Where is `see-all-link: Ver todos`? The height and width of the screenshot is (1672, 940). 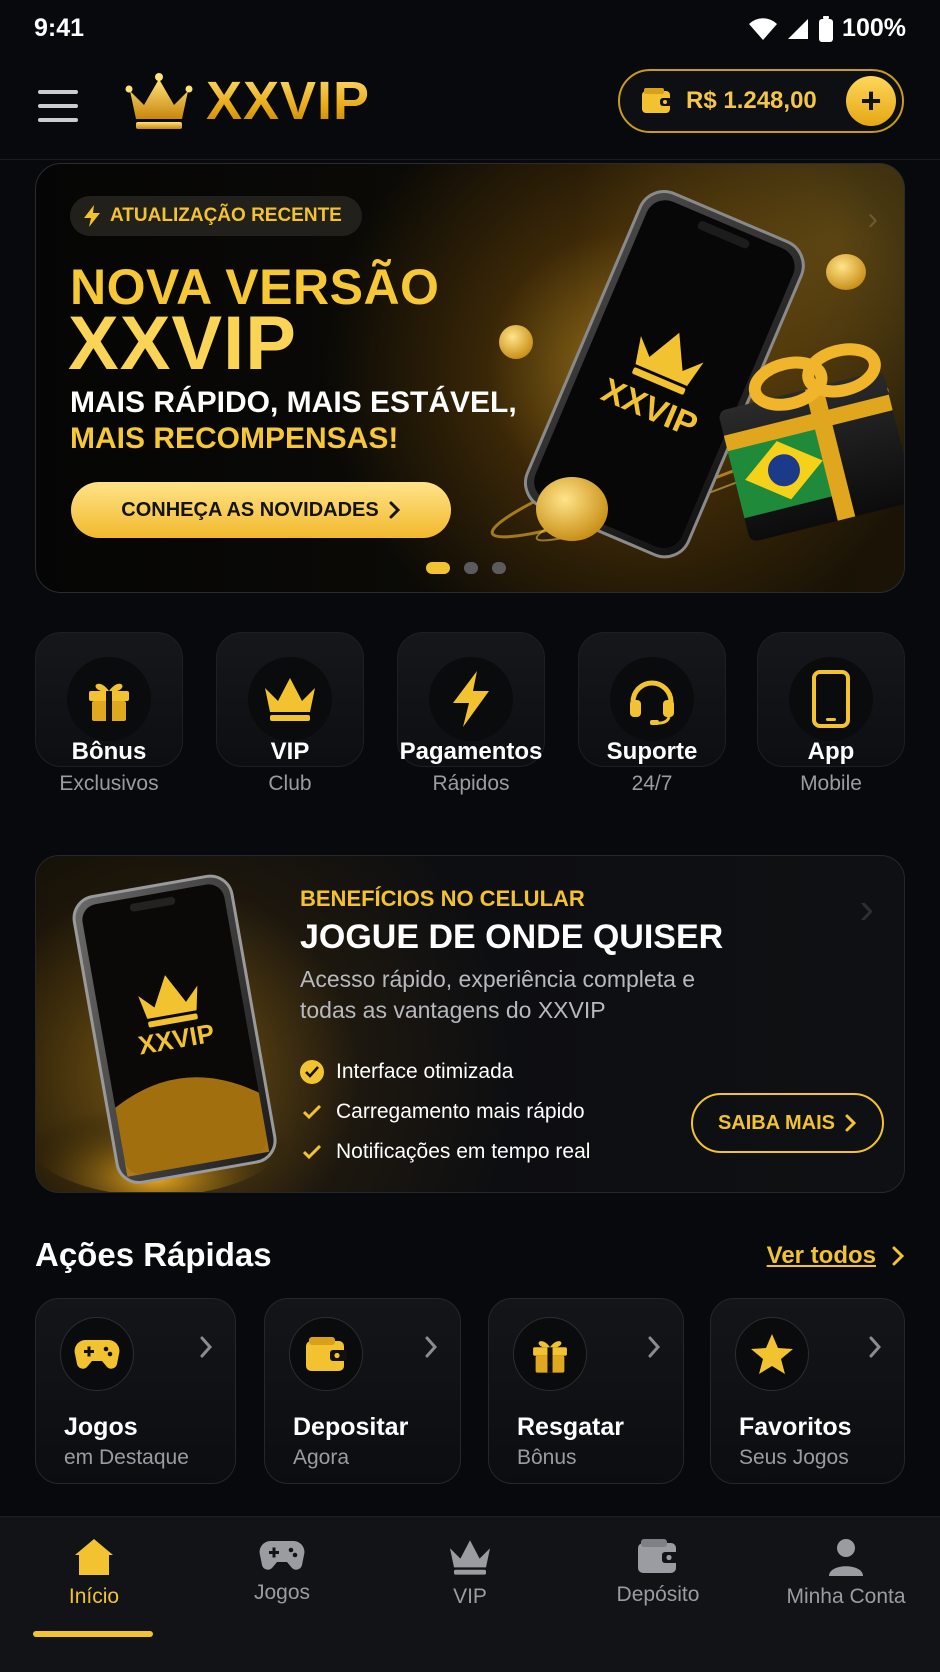
see-all-link: Ver todos is located at coordinates (835, 1256).